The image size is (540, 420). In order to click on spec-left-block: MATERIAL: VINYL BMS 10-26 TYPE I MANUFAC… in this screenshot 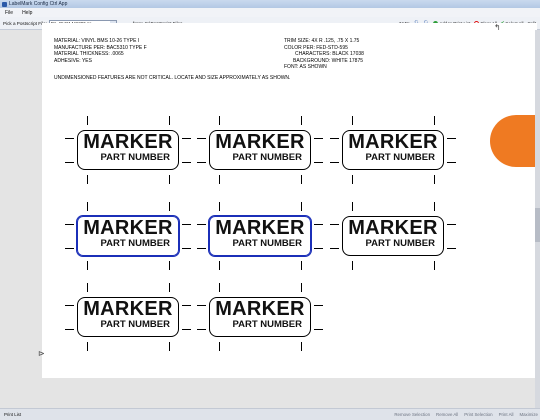, I will do `click(100, 51)`.